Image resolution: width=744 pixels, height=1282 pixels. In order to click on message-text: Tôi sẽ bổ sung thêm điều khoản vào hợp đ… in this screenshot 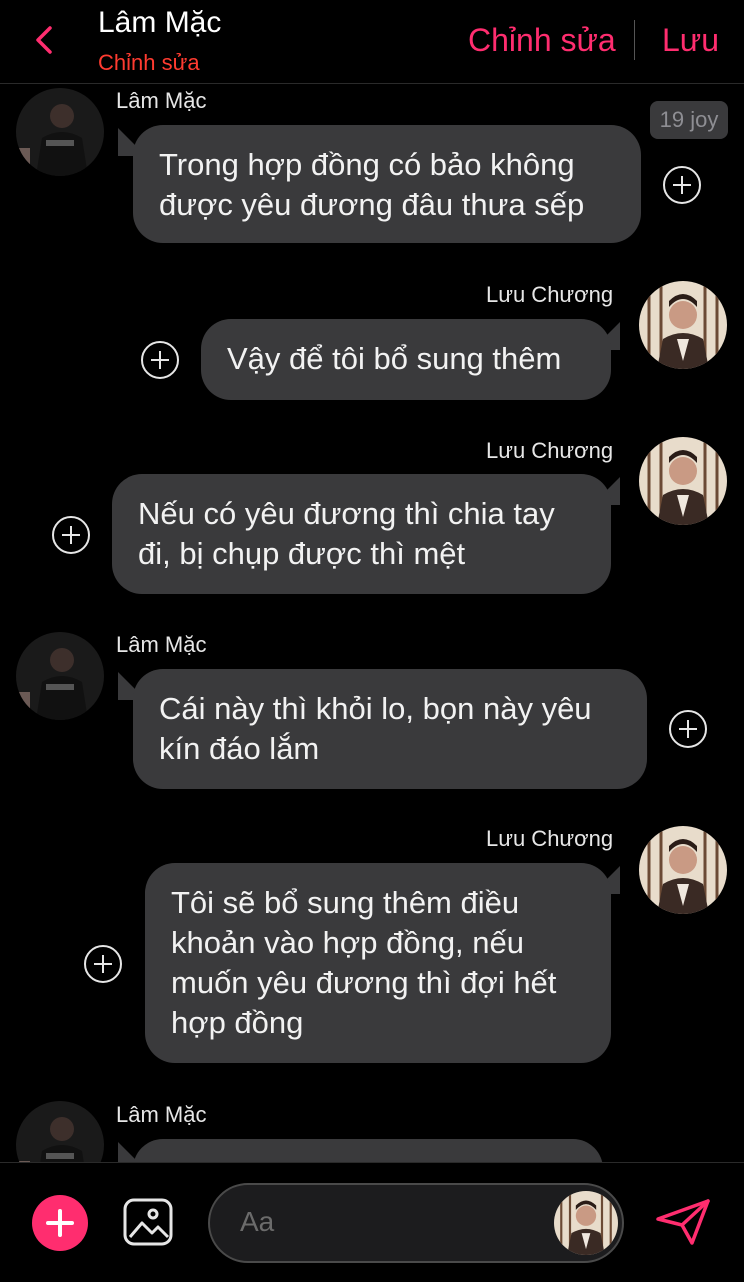, I will do `click(364, 962)`.